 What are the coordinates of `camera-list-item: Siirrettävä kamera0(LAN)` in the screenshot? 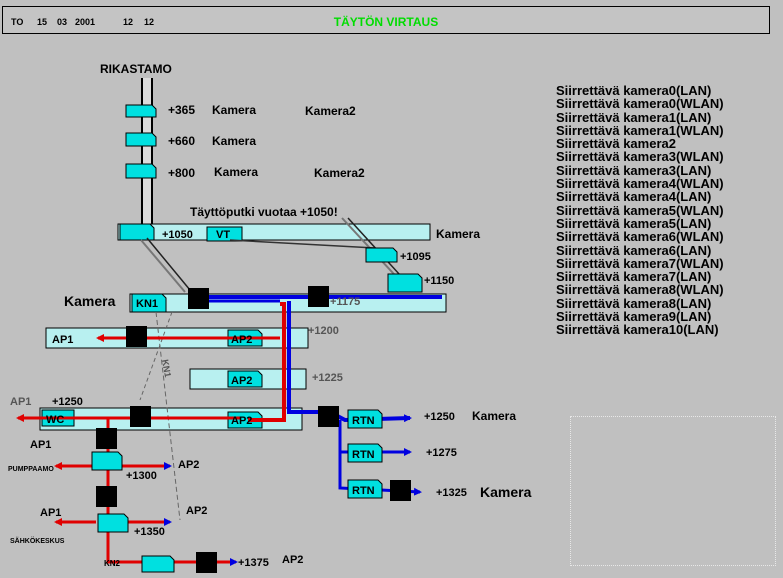 It's located at (640, 91).